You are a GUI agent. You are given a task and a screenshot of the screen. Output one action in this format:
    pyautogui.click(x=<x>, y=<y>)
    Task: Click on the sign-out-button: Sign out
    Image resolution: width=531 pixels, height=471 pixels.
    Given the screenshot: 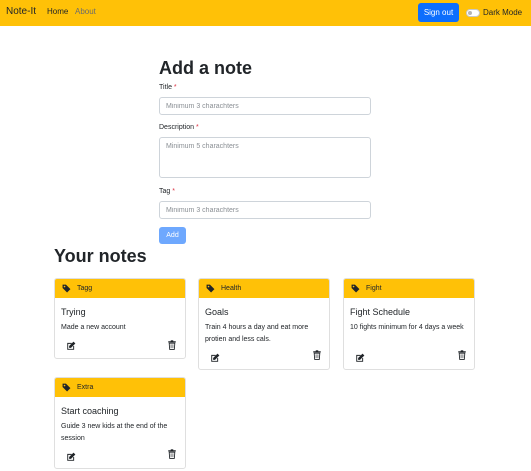 What is the action you would take?
    pyautogui.click(x=438, y=12)
    